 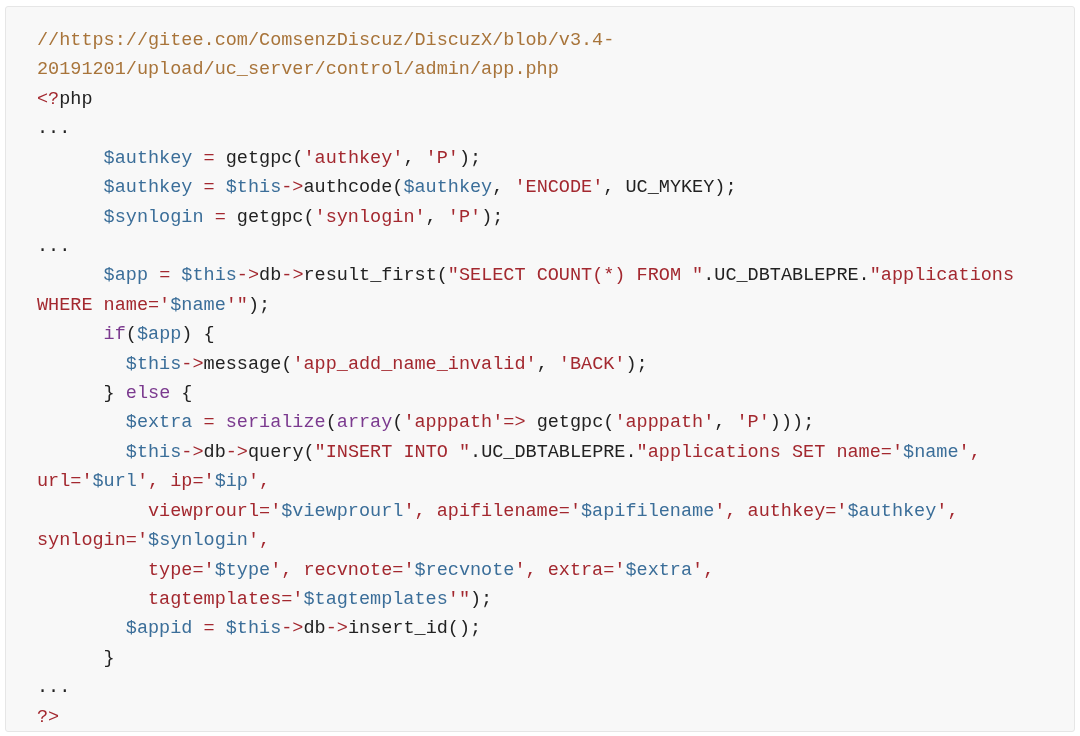 What do you see at coordinates (469, 423) in the screenshot?
I see `code-line: $extra = serialize(array('apppath'=> getgpc('apppath', 'P')));` at bounding box center [469, 423].